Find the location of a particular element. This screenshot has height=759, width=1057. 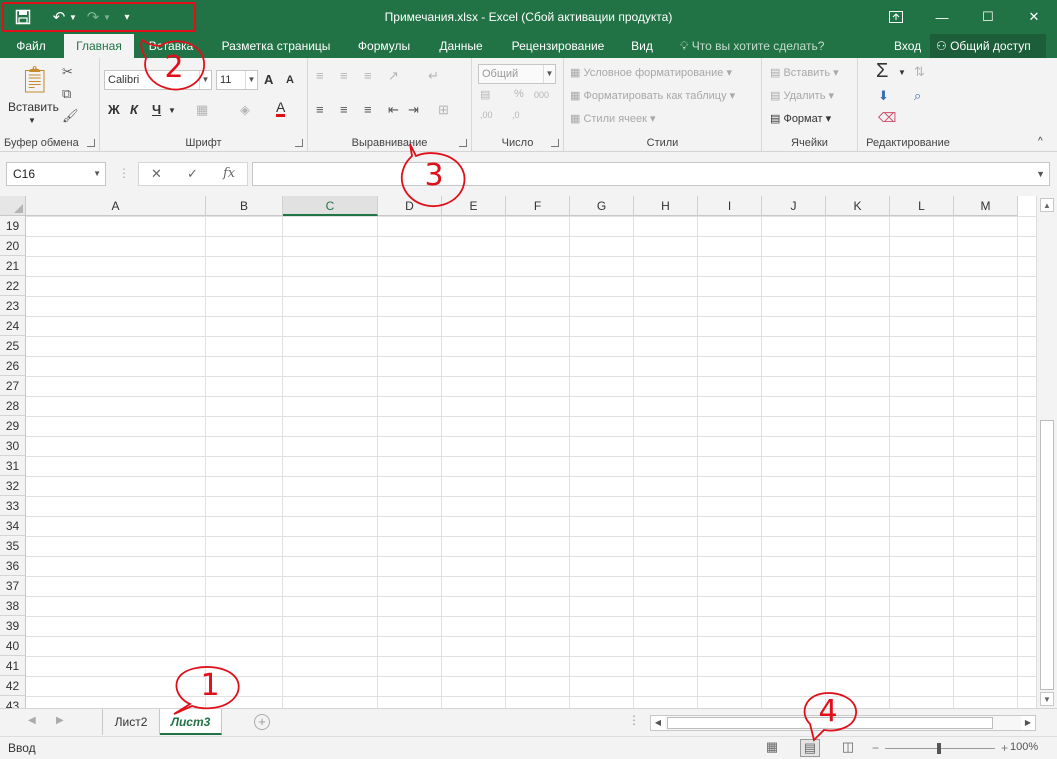

tab-view: Вид is located at coordinates (642, 46).